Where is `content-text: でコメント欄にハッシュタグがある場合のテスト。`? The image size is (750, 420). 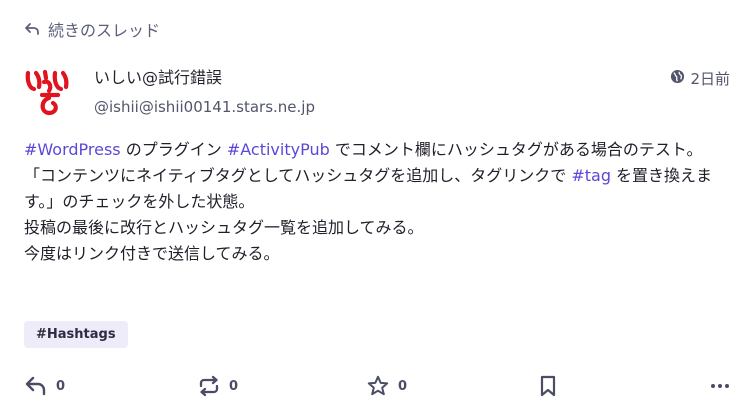 content-text: でコメント欄にハッシュタグがある場合のテスト。 is located at coordinates (516, 149).